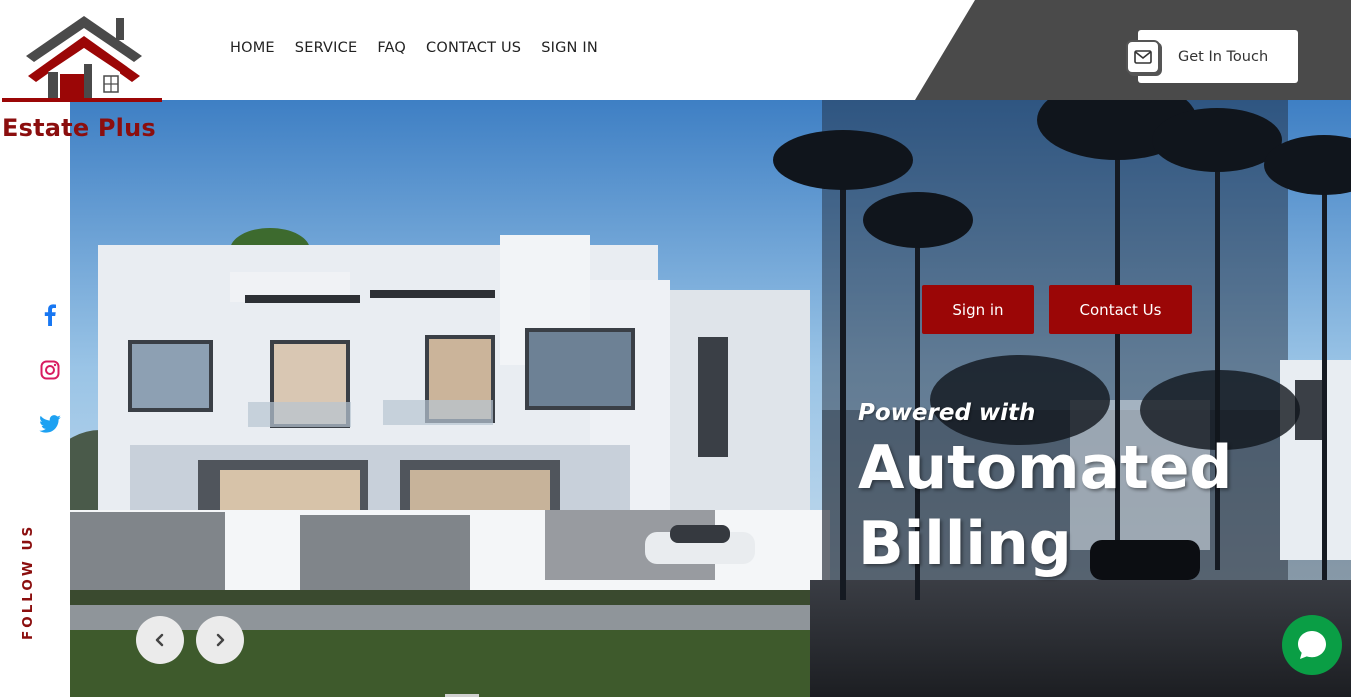 This screenshot has width=1351, height=697. I want to click on logo: Estate Plus, so click(85, 76).